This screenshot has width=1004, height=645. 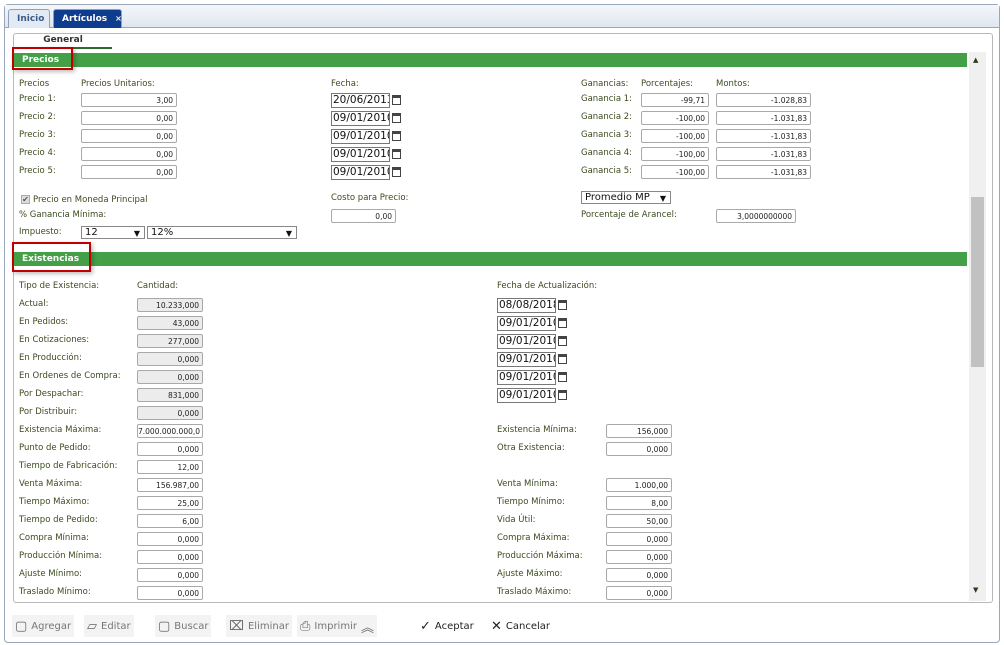 What do you see at coordinates (528, 626) in the screenshot?
I see `button-label: Cancelar` at bounding box center [528, 626].